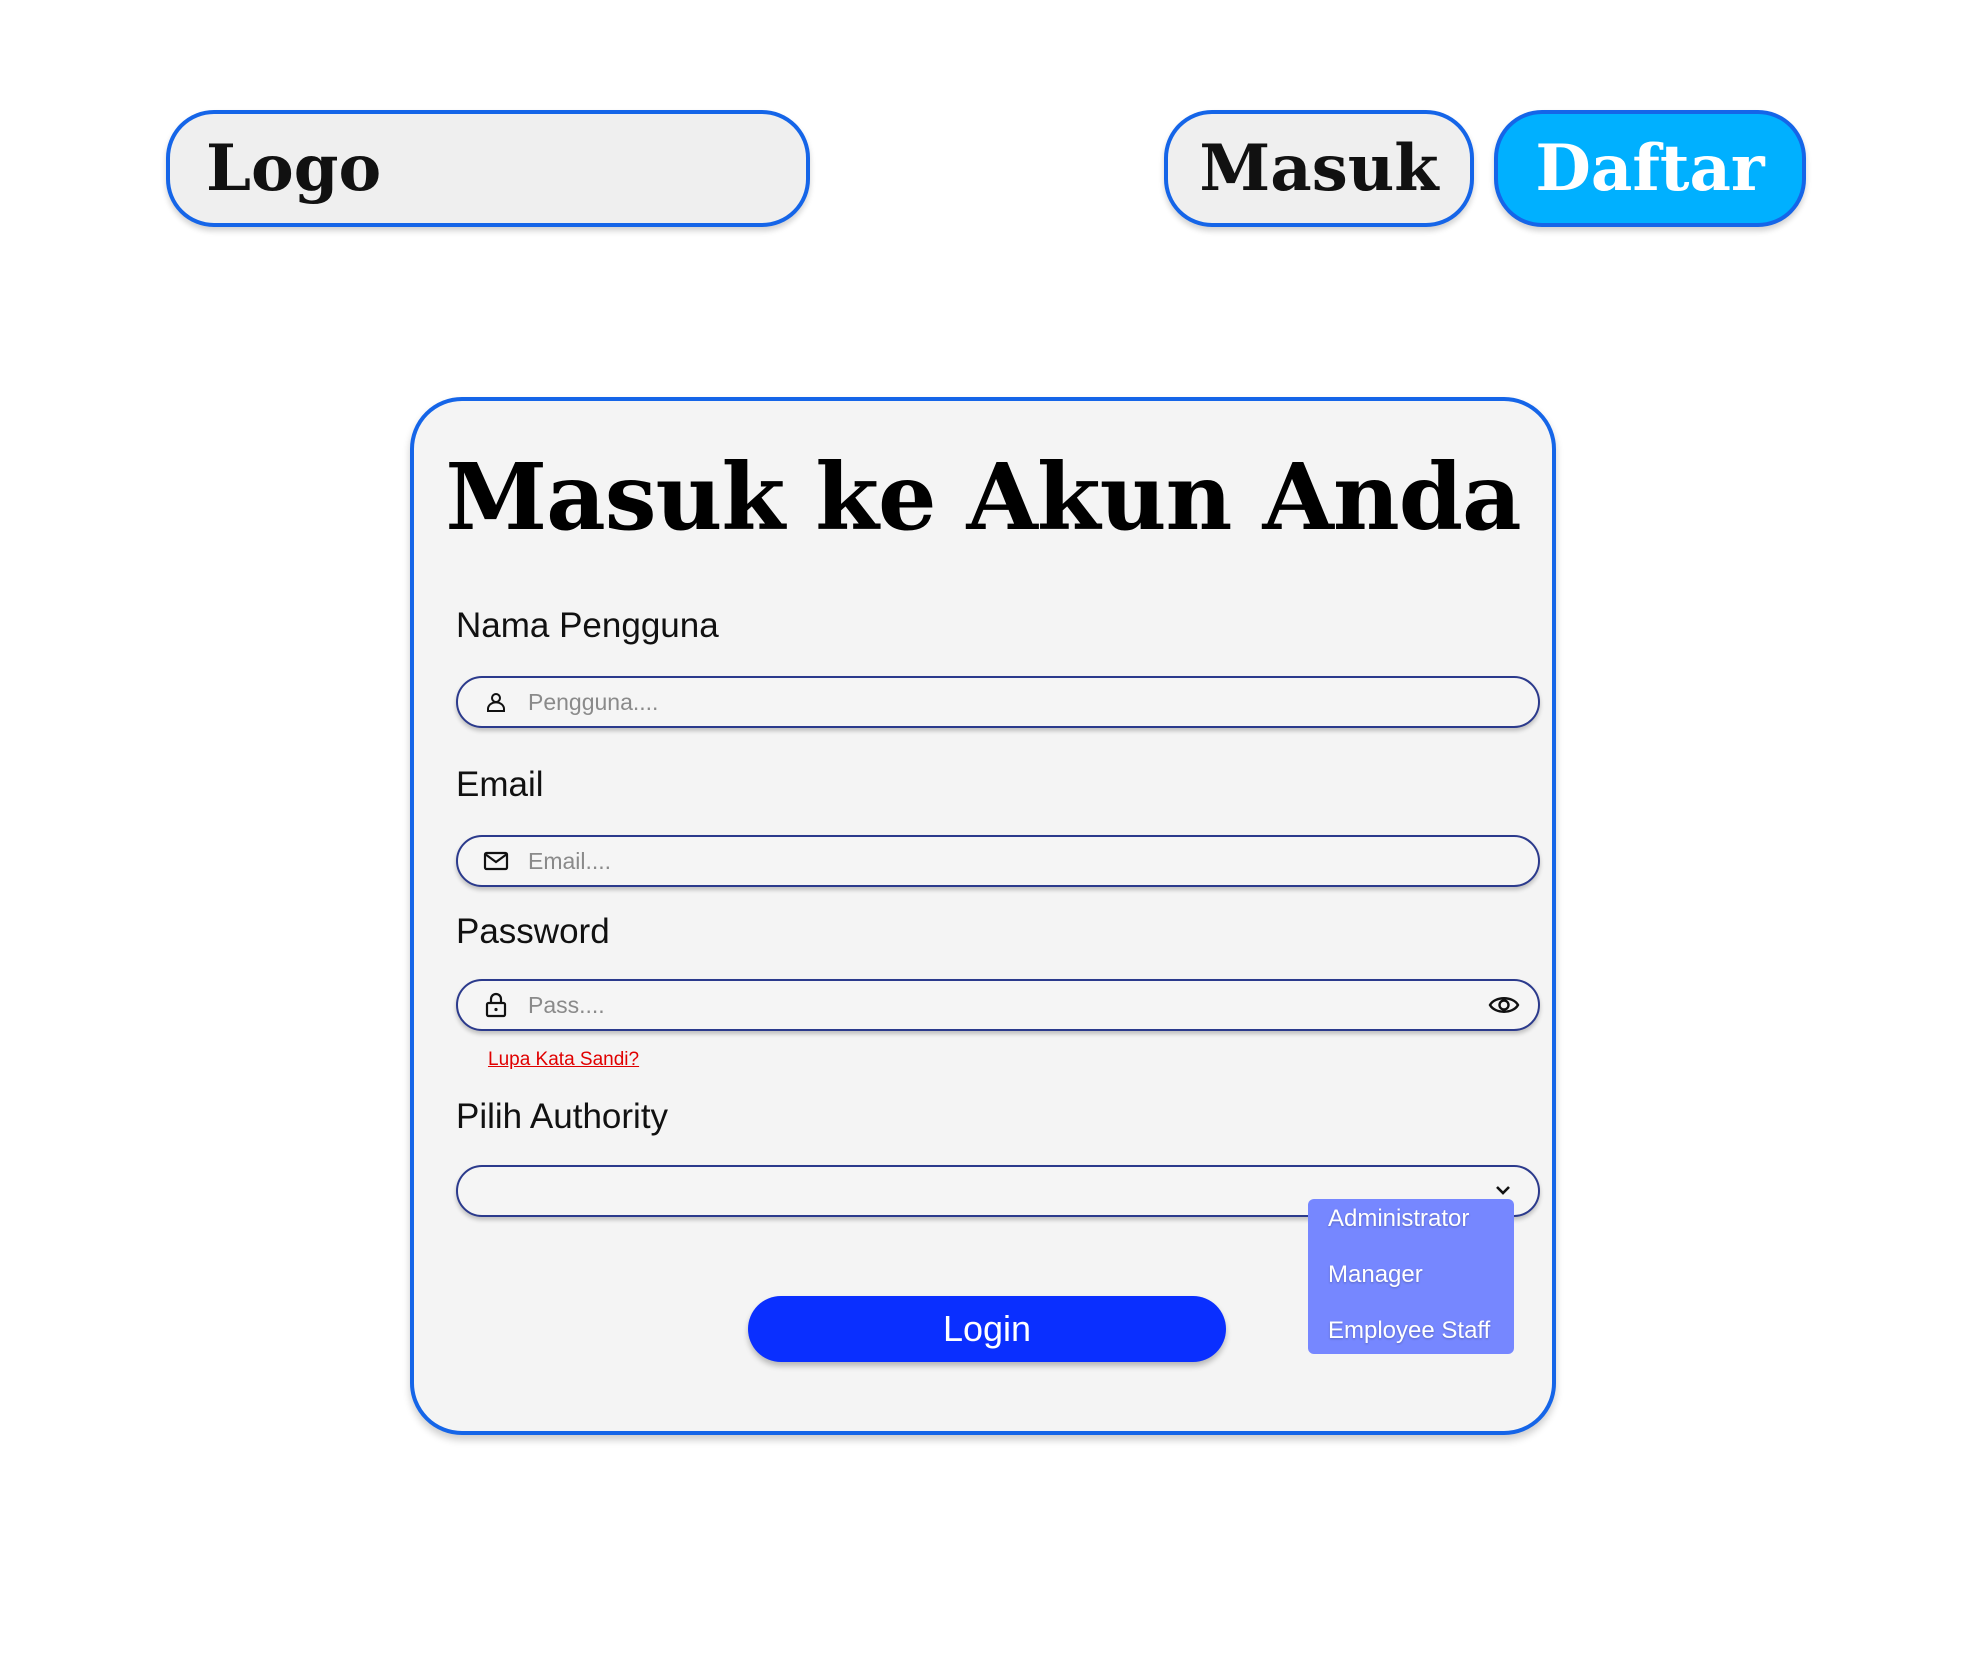 This screenshot has width=1962, height=1679. I want to click on eye-icon, so click(1504, 1005).